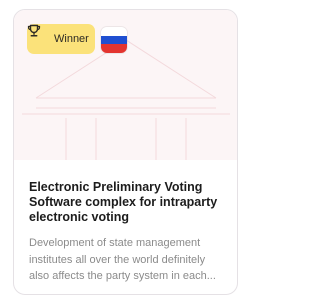 The height and width of the screenshot is (304, 320). What do you see at coordinates (114, 40) in the screenshot?
I see `russia-flag-icon` at bounding box center [114, 40].